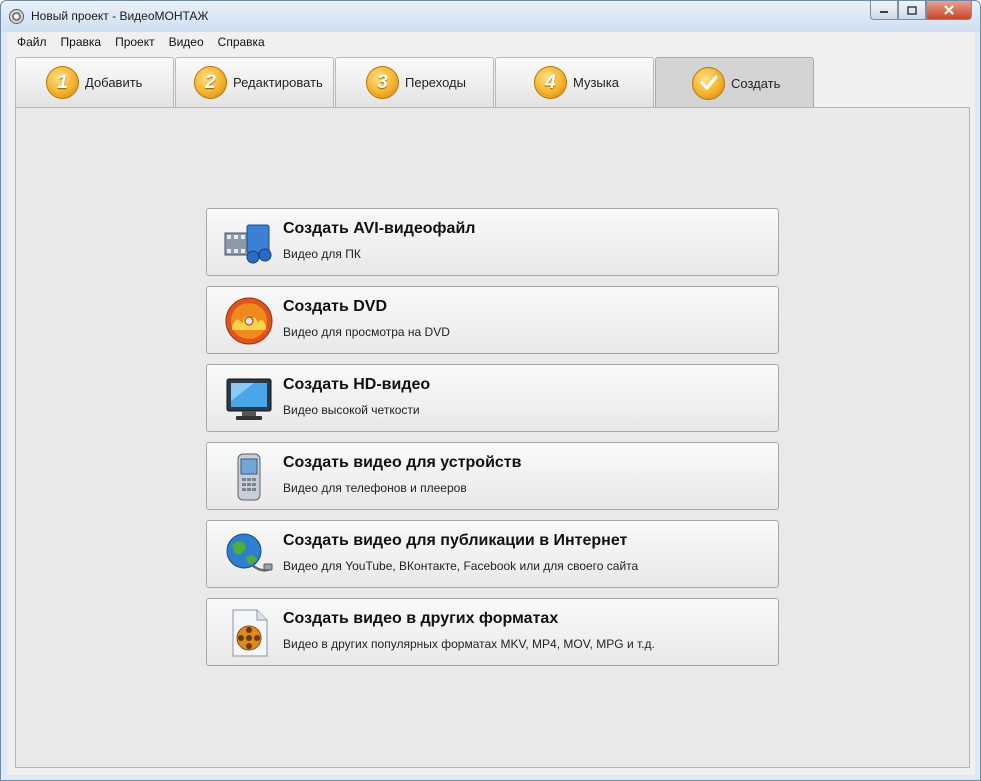 This screenshot has width=981, height=781. I want to click on phone-icon, so click(249, 477).